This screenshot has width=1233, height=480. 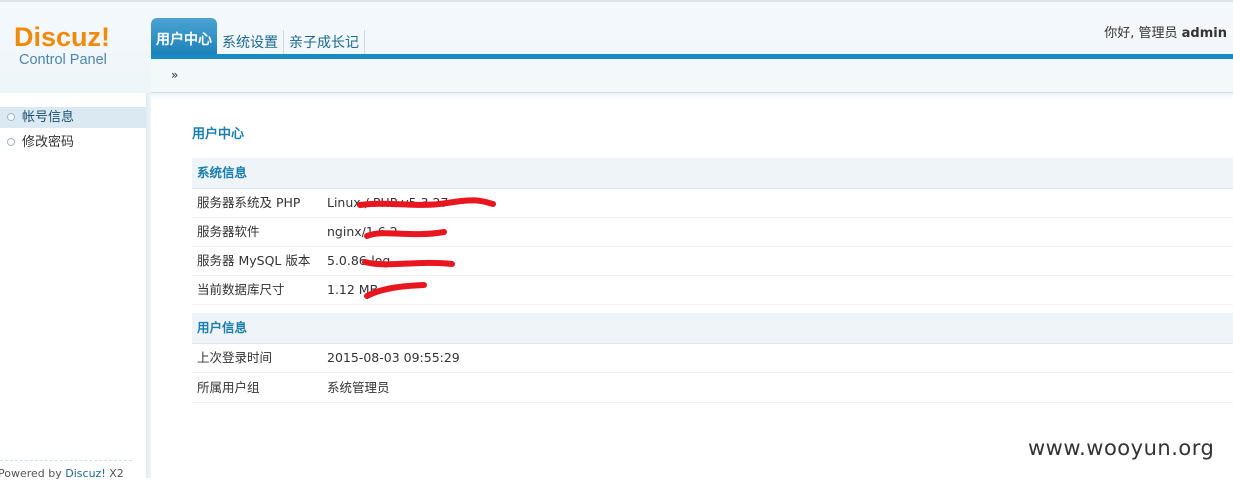 I want to click on row-value: Linux / PHP v5.3.27, so click(x=388, y=202).